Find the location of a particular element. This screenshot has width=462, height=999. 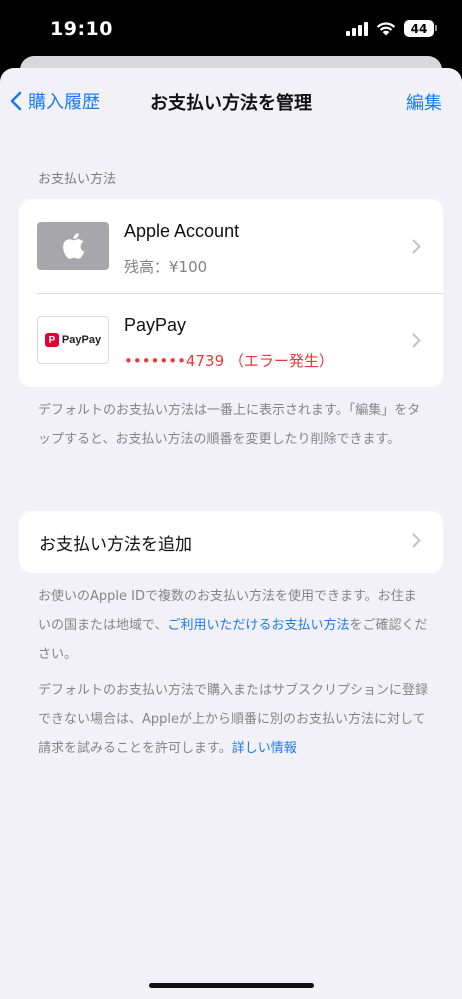

battery-icon: 44 is located at coordinates (420, 28).